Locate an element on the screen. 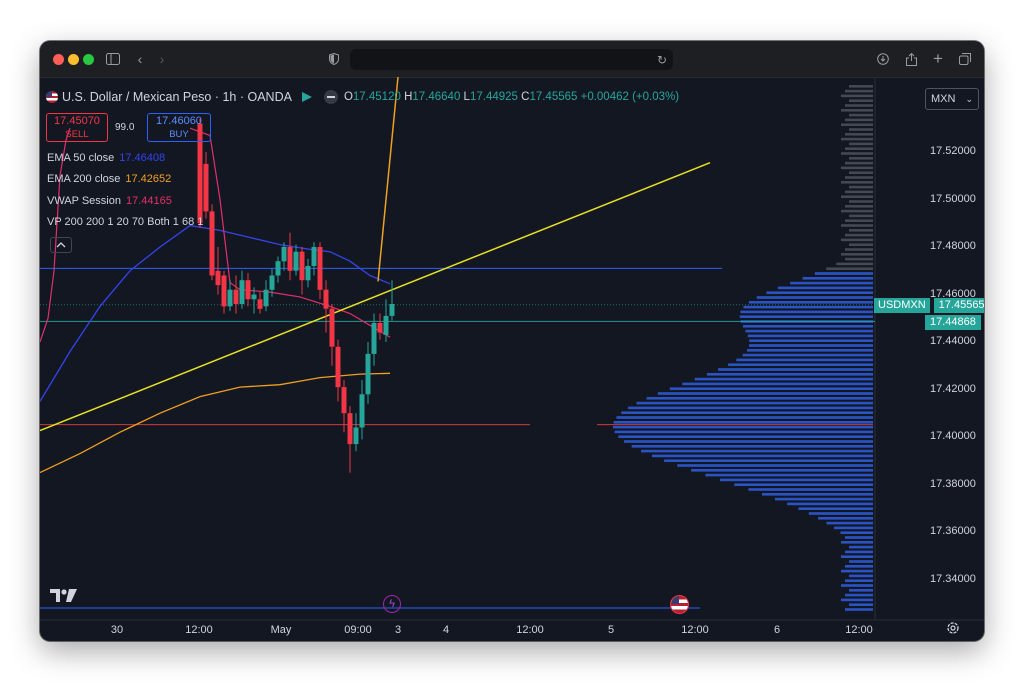  indicator-volume-profile: VP 200 200 1 20 70 Both 1 68 1 is located at coordinates (125, 222).